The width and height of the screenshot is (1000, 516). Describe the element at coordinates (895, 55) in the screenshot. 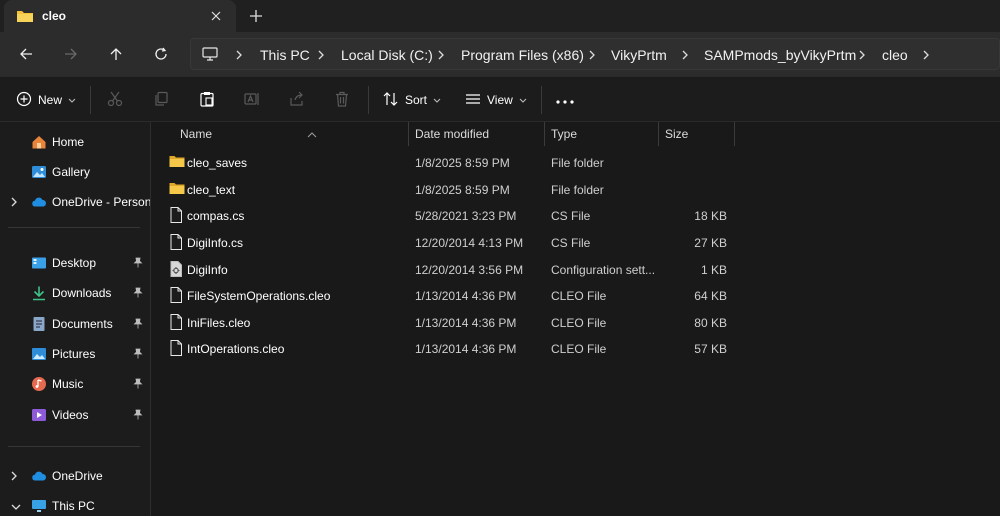

I see `breadcrumb-cleo: cleo` at that location.